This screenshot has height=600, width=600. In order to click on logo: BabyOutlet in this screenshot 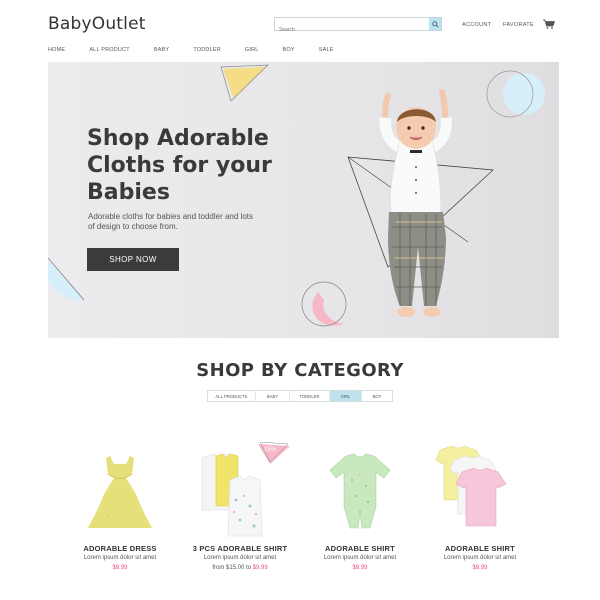, I will do `click(97, 24)`.